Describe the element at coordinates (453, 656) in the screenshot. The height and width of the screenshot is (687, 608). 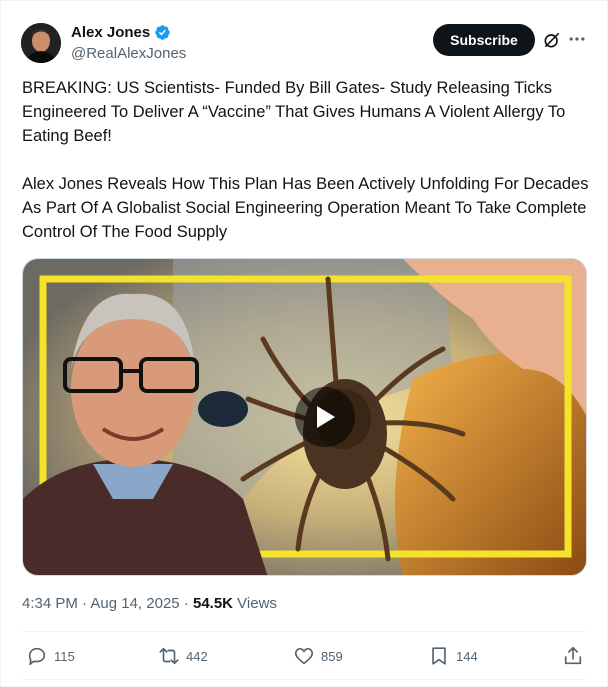
I see `bookmark-button: 144` at that location.